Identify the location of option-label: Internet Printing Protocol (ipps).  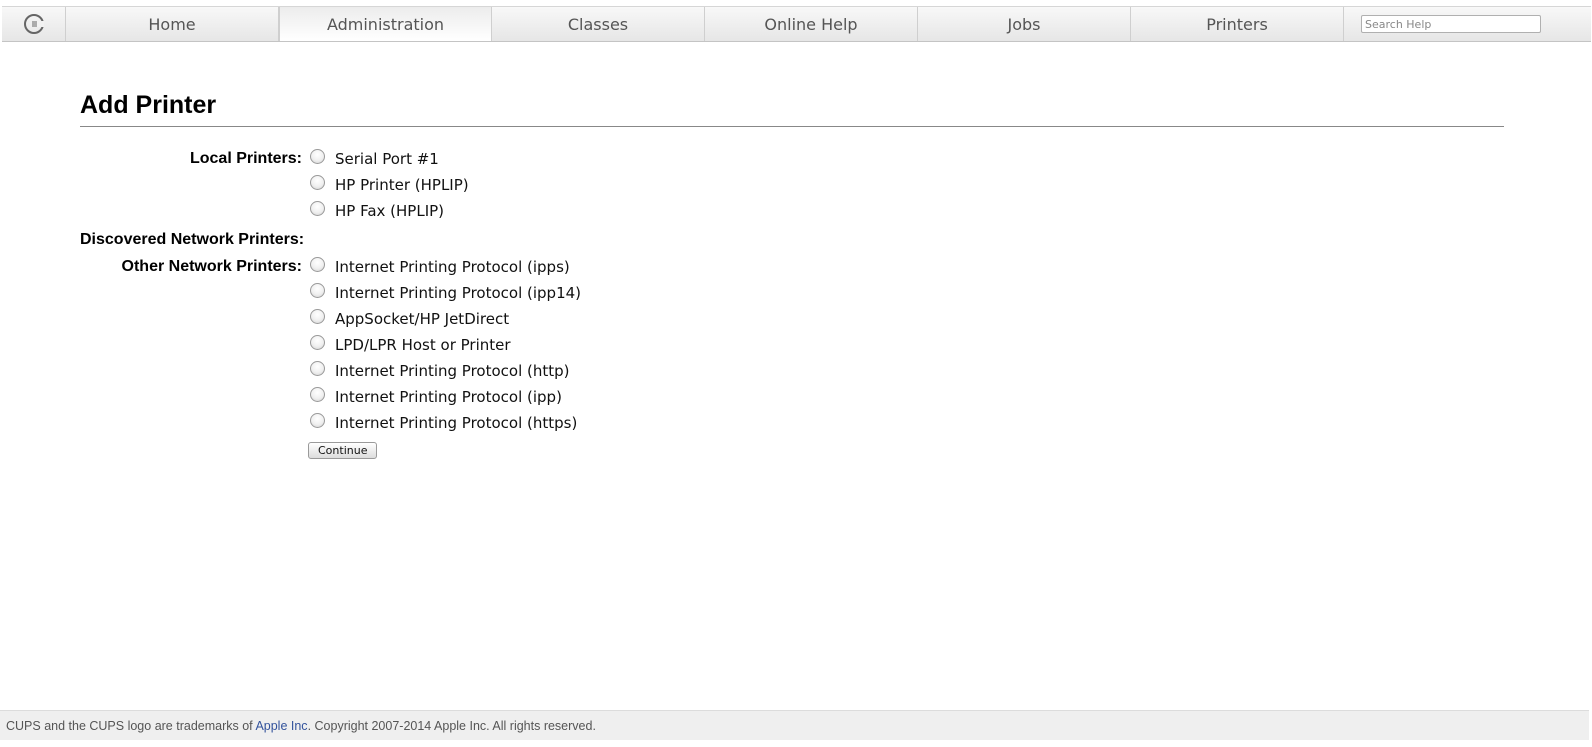
(452, 267).